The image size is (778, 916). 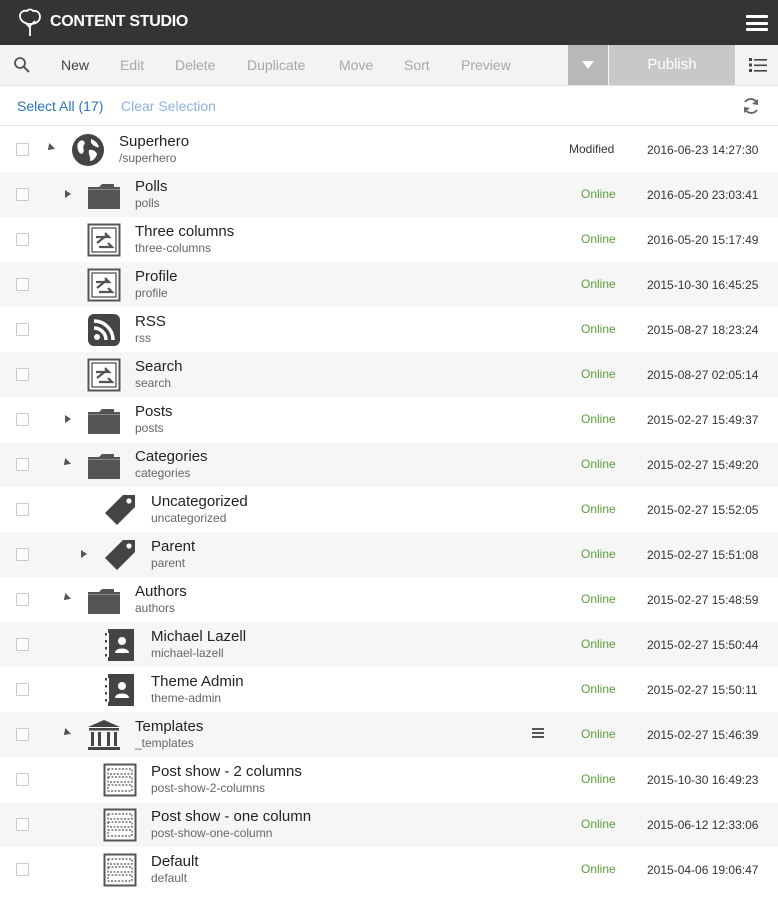 I want to click on tree-row: Profile profile Online 2015-10-30 16:45:25, so click(x=389, y=284).